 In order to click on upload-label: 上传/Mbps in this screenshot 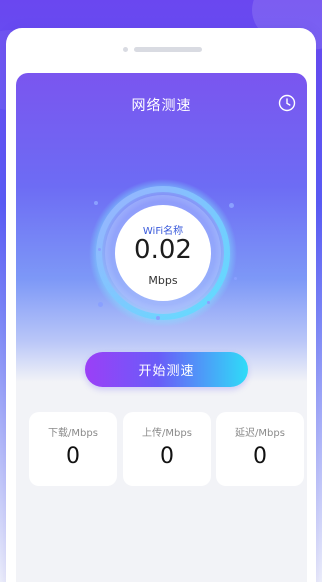, I will do `click(167, 433)`.